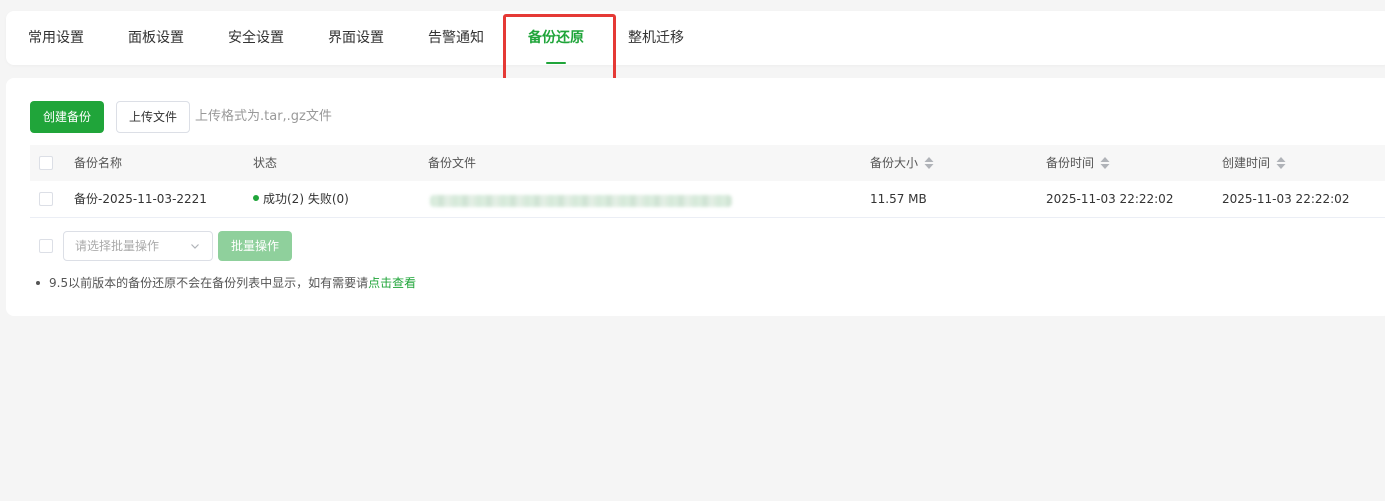  What do you see at coordinates (140, 199) in the screenshot?
I see `backup-name: 备份-2025-11-03-2221` at bounding box center [140, 199].